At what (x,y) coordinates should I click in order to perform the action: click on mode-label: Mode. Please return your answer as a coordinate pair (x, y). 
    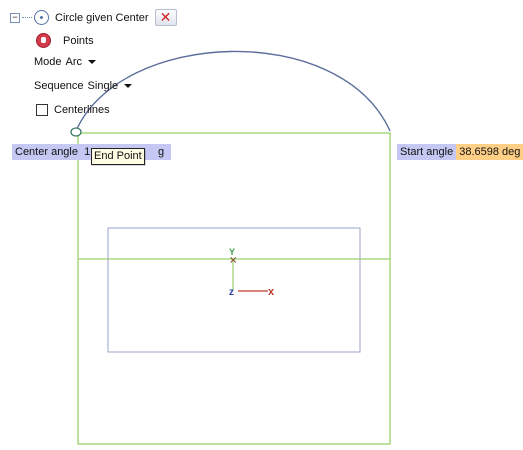
    Looking at the image, I should click on (48, 62).